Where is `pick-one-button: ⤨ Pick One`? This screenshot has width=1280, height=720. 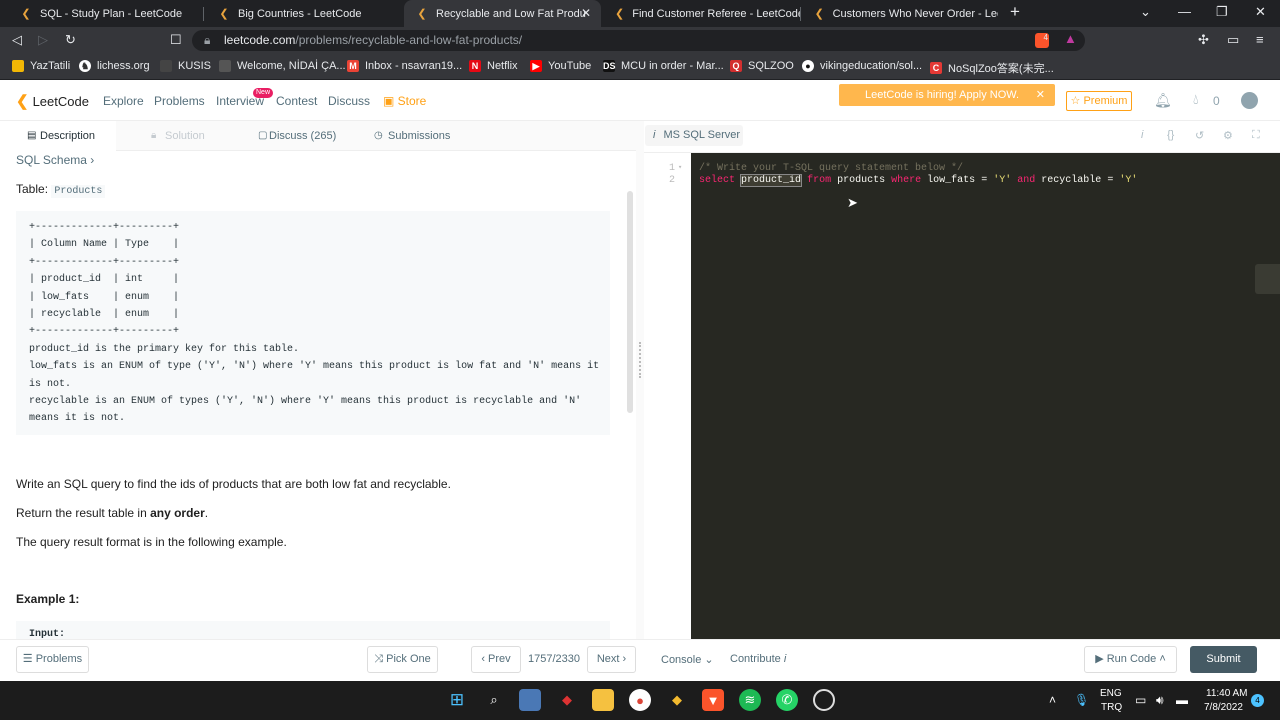 pick-one-button: ⤨ Pick One is located at coordinates (402, 659).